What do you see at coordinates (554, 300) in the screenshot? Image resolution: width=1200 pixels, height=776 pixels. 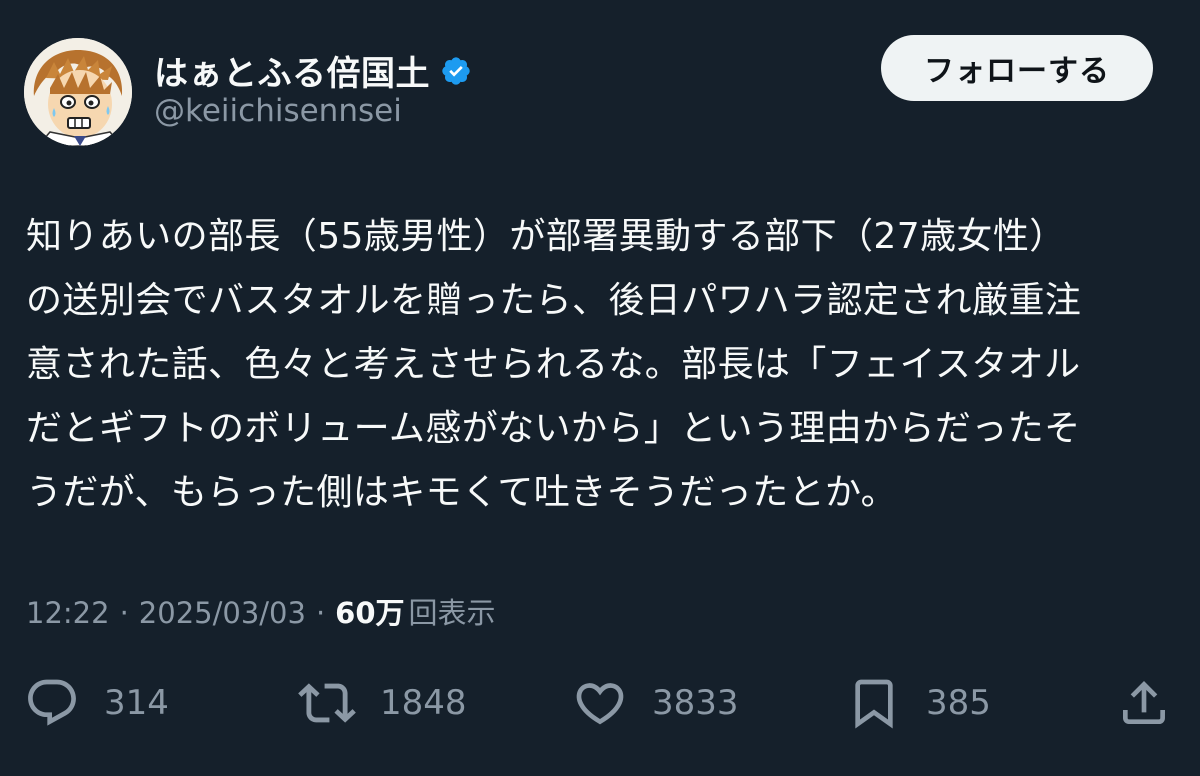 I see `tweet-text-line: の送別会でバスタオルを贈ったら、後日パワハラ認定され厳重注` at bounding box center [554, 300].